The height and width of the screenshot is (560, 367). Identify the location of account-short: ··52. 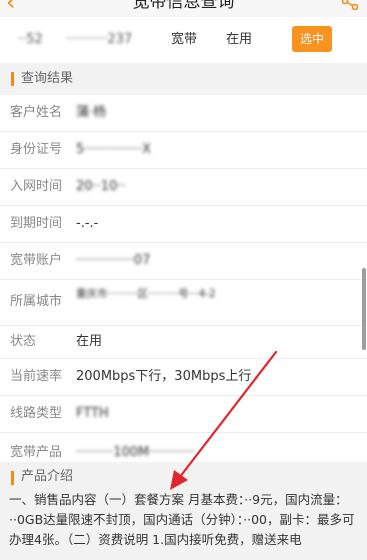
(30, 39).